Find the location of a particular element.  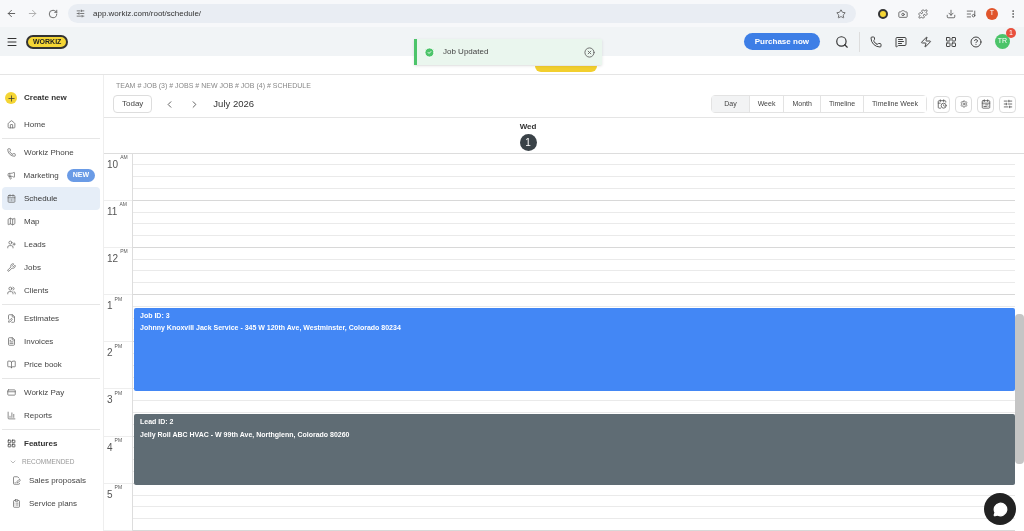

sidebar-item: Clients is located at coordinates (51, 290).